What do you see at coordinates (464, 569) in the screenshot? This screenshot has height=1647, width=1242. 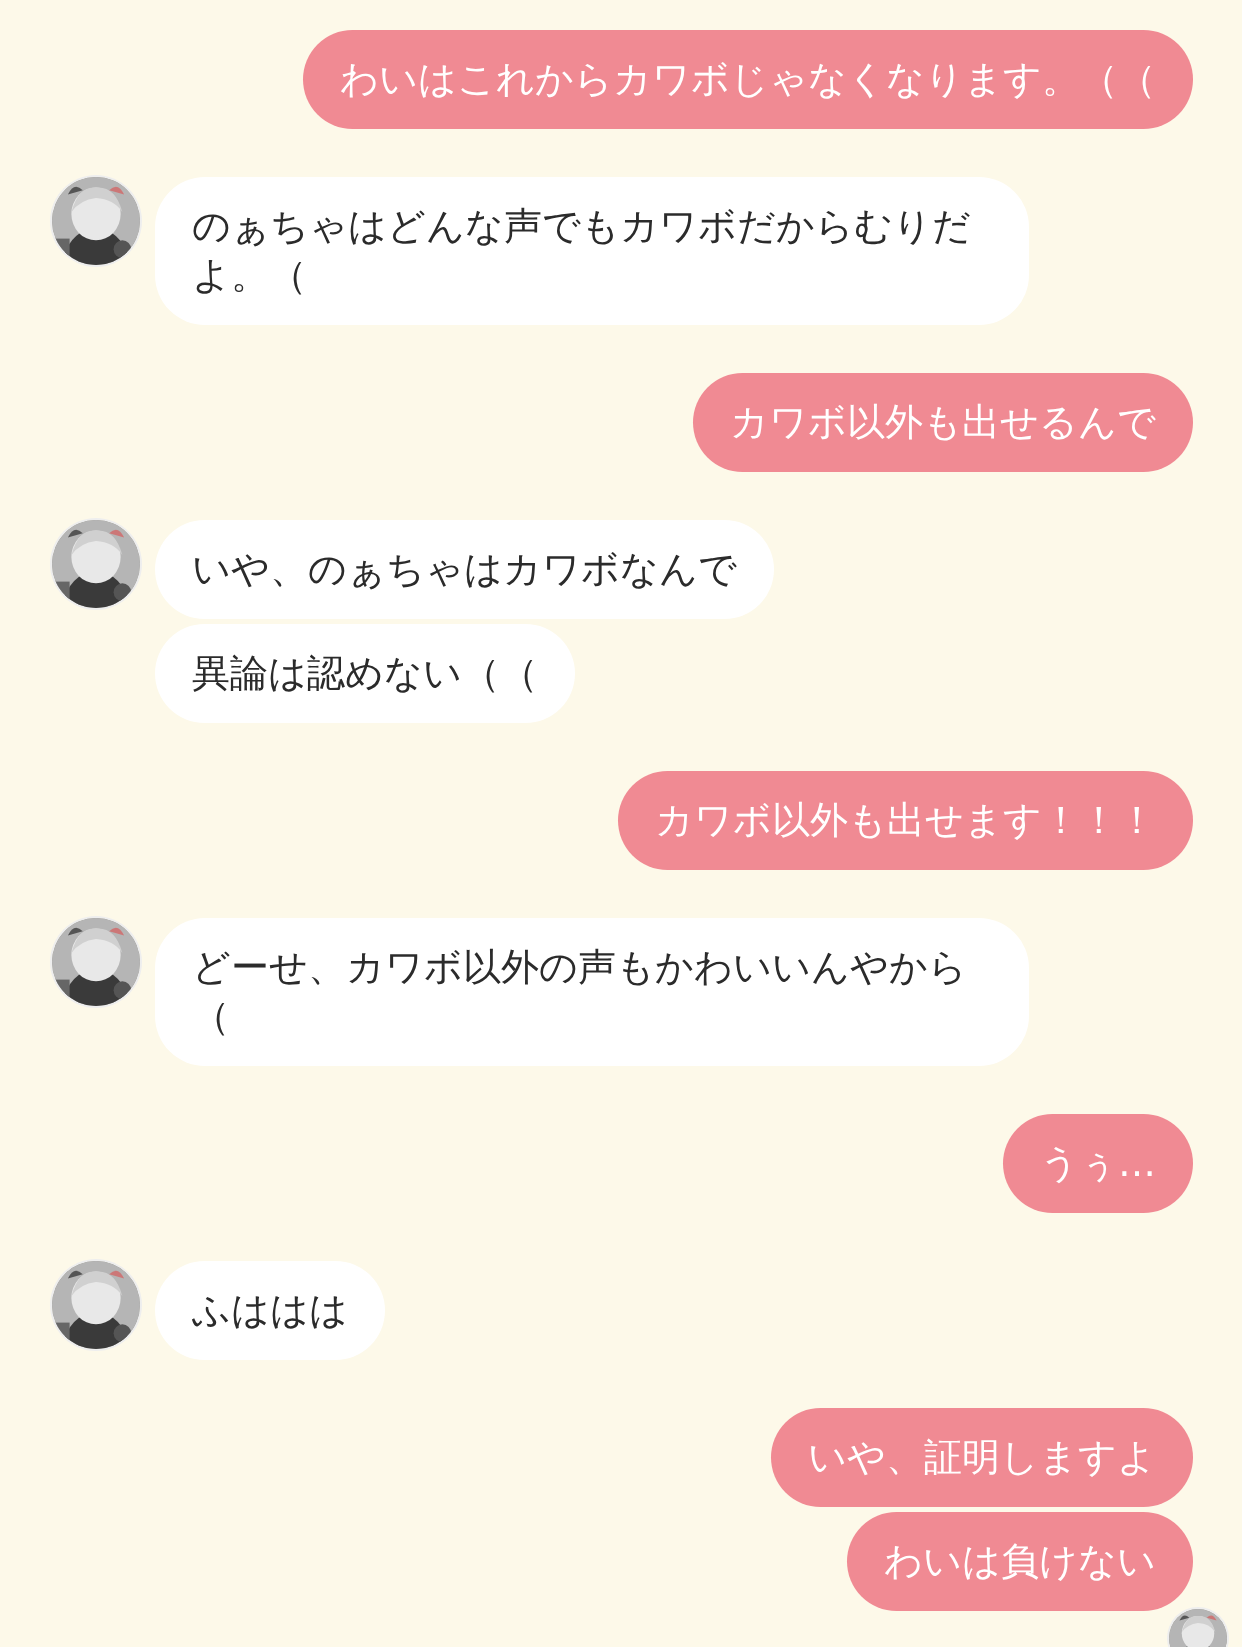 I see `message-bubble: いや、のぁちゃはカワボなんで` at bounding box center [464, 569].